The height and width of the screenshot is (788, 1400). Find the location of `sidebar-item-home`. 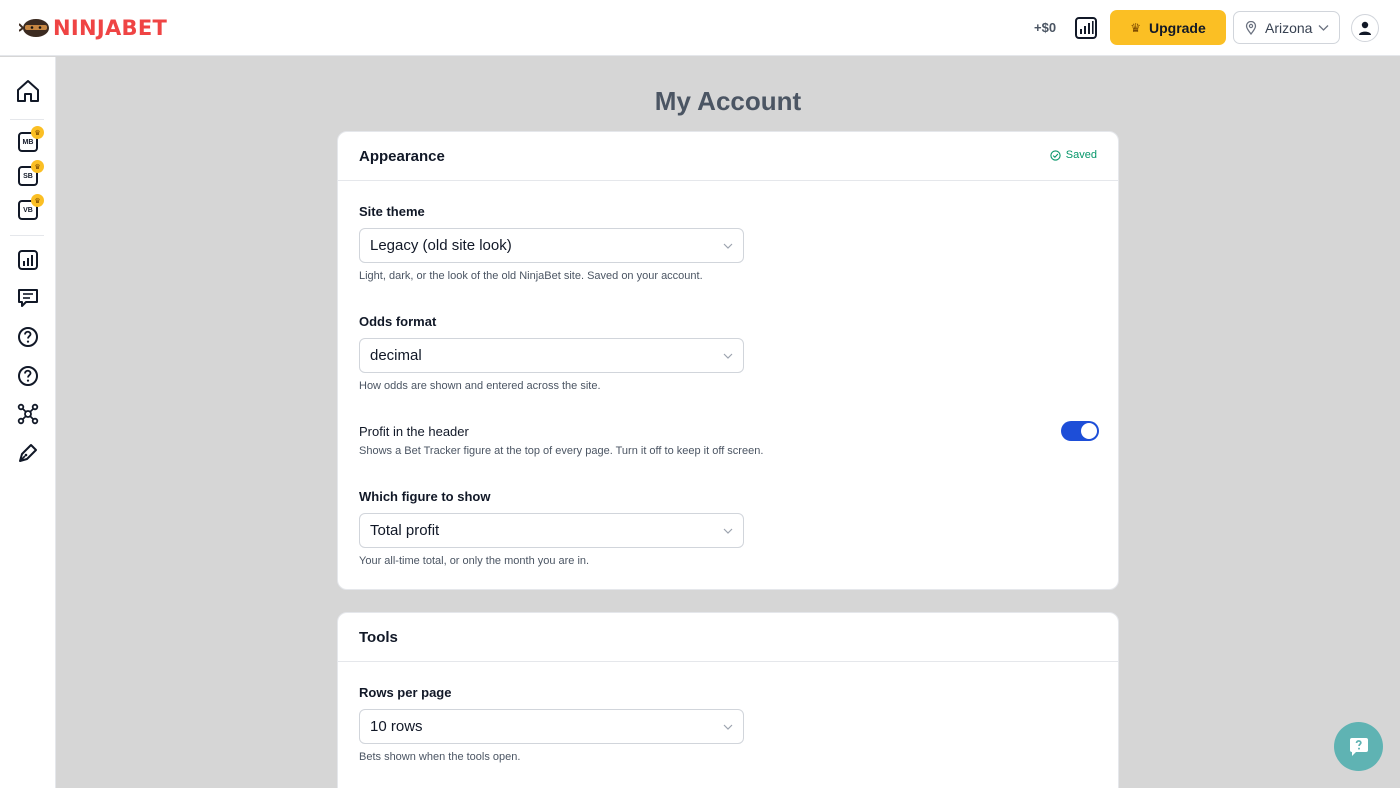

sidebar-item-home is located at coordinates (28, 91).